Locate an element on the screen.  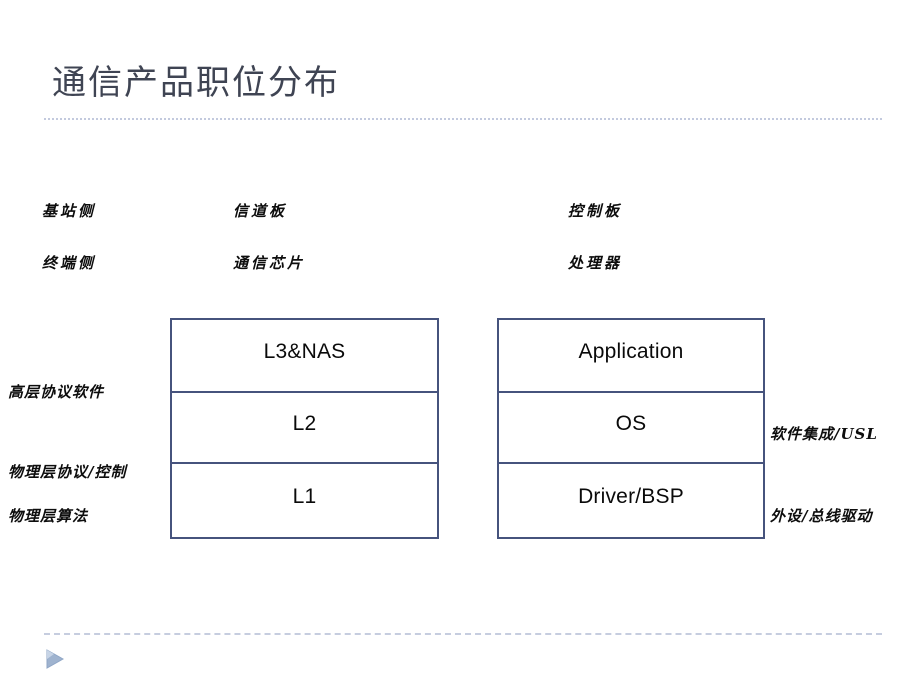
matrix-row-1-right: 处理器 is located at coordinates (595, 263).